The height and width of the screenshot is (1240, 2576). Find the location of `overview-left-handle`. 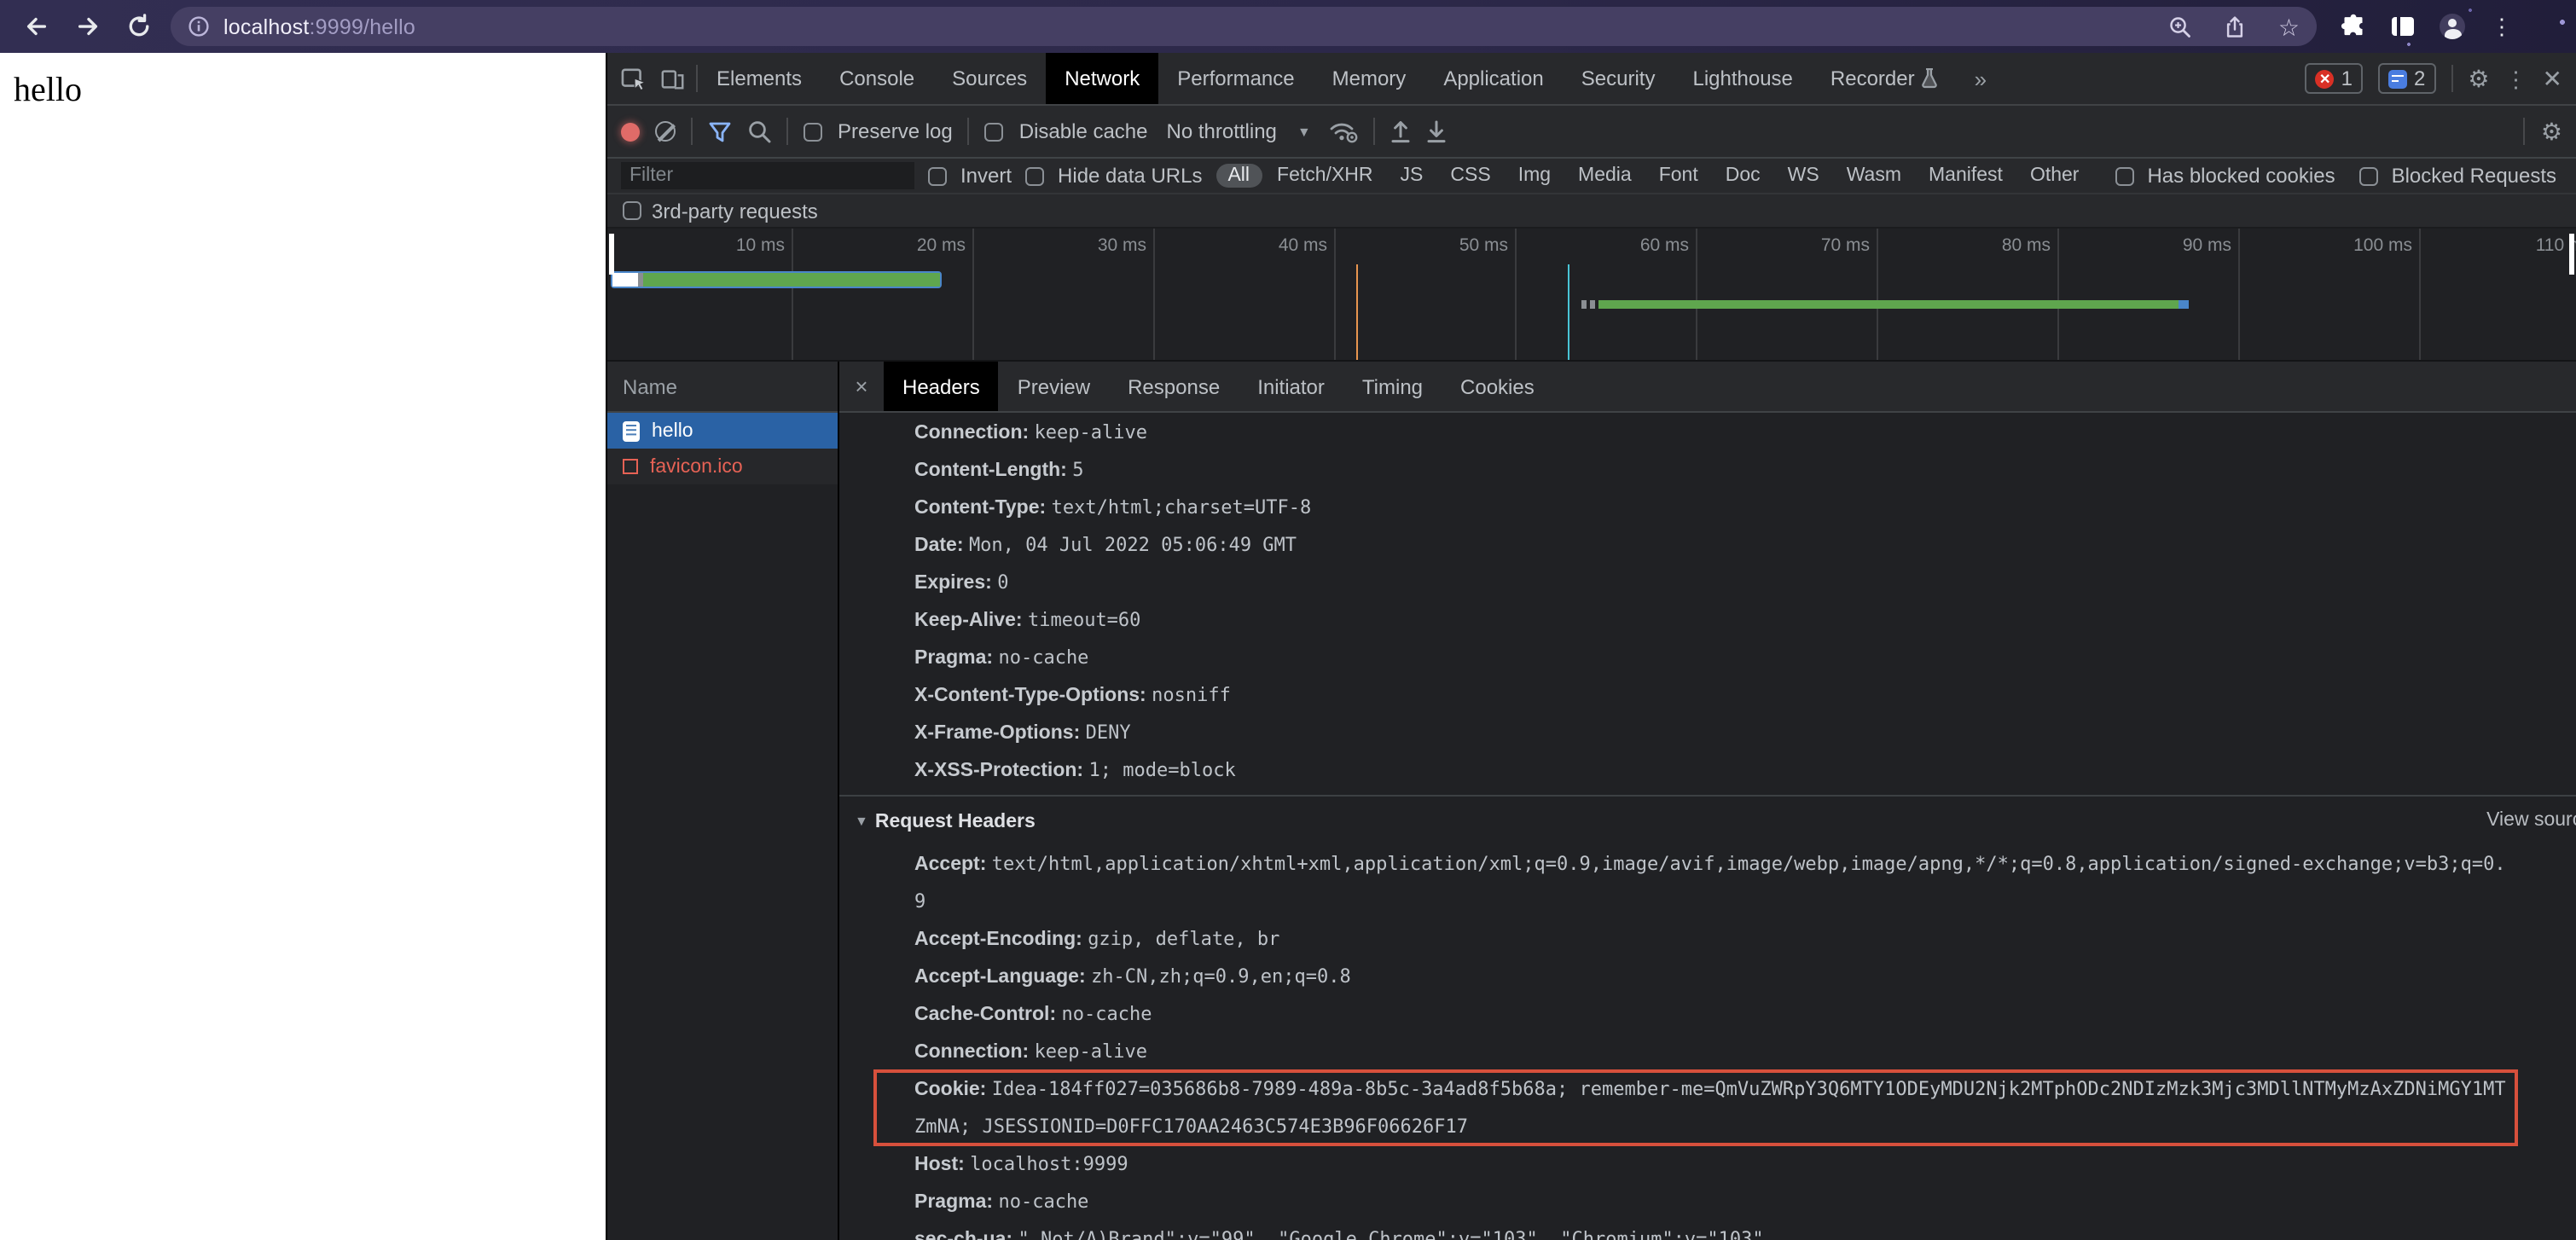

overview-left-handle is located at coordinates (611, 254).